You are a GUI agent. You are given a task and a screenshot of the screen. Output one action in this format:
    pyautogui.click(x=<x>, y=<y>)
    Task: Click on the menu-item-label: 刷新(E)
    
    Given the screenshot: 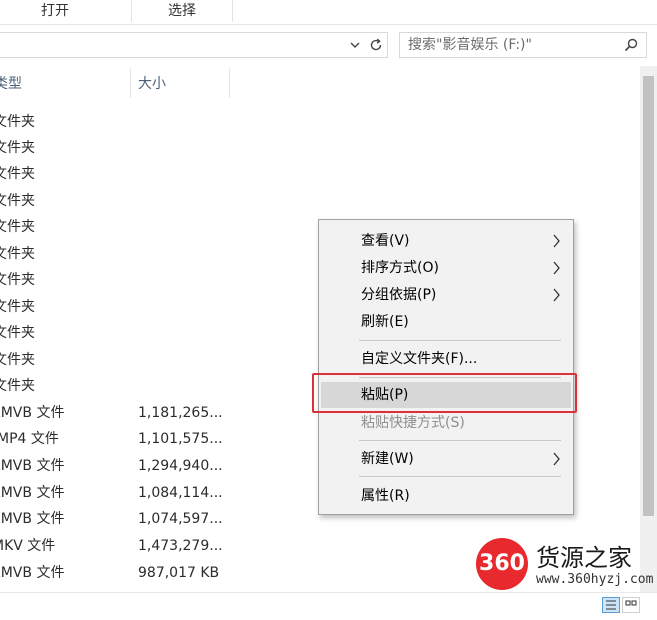 What is the action you would take?
    pyautogui.click(x=385, y=322)
    